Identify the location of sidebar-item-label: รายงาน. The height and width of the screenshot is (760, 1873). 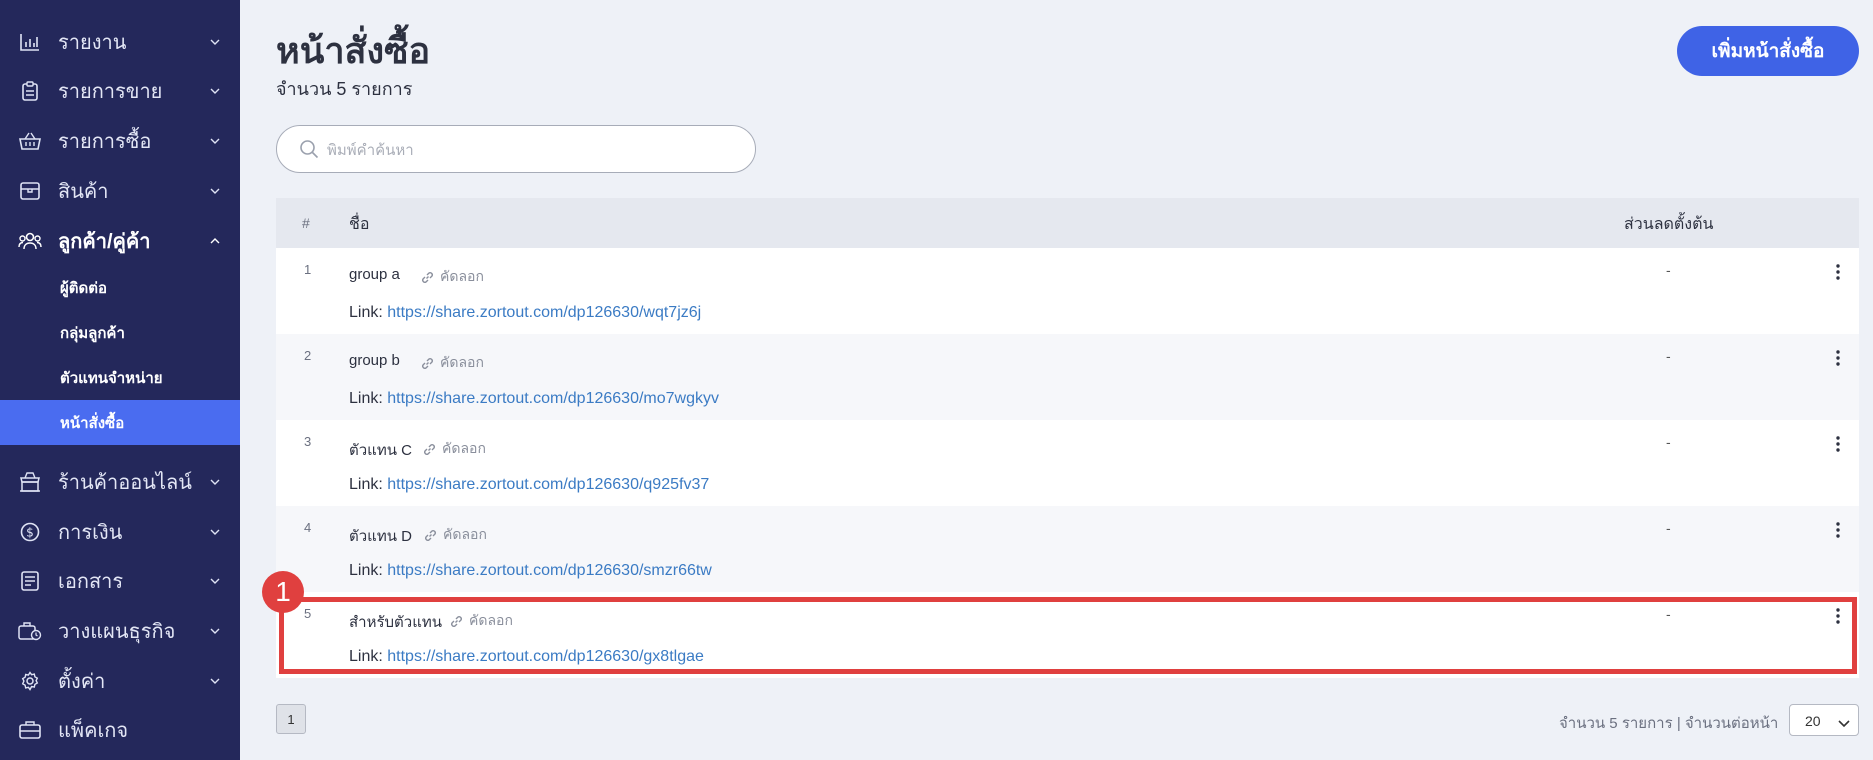
(92, 43).